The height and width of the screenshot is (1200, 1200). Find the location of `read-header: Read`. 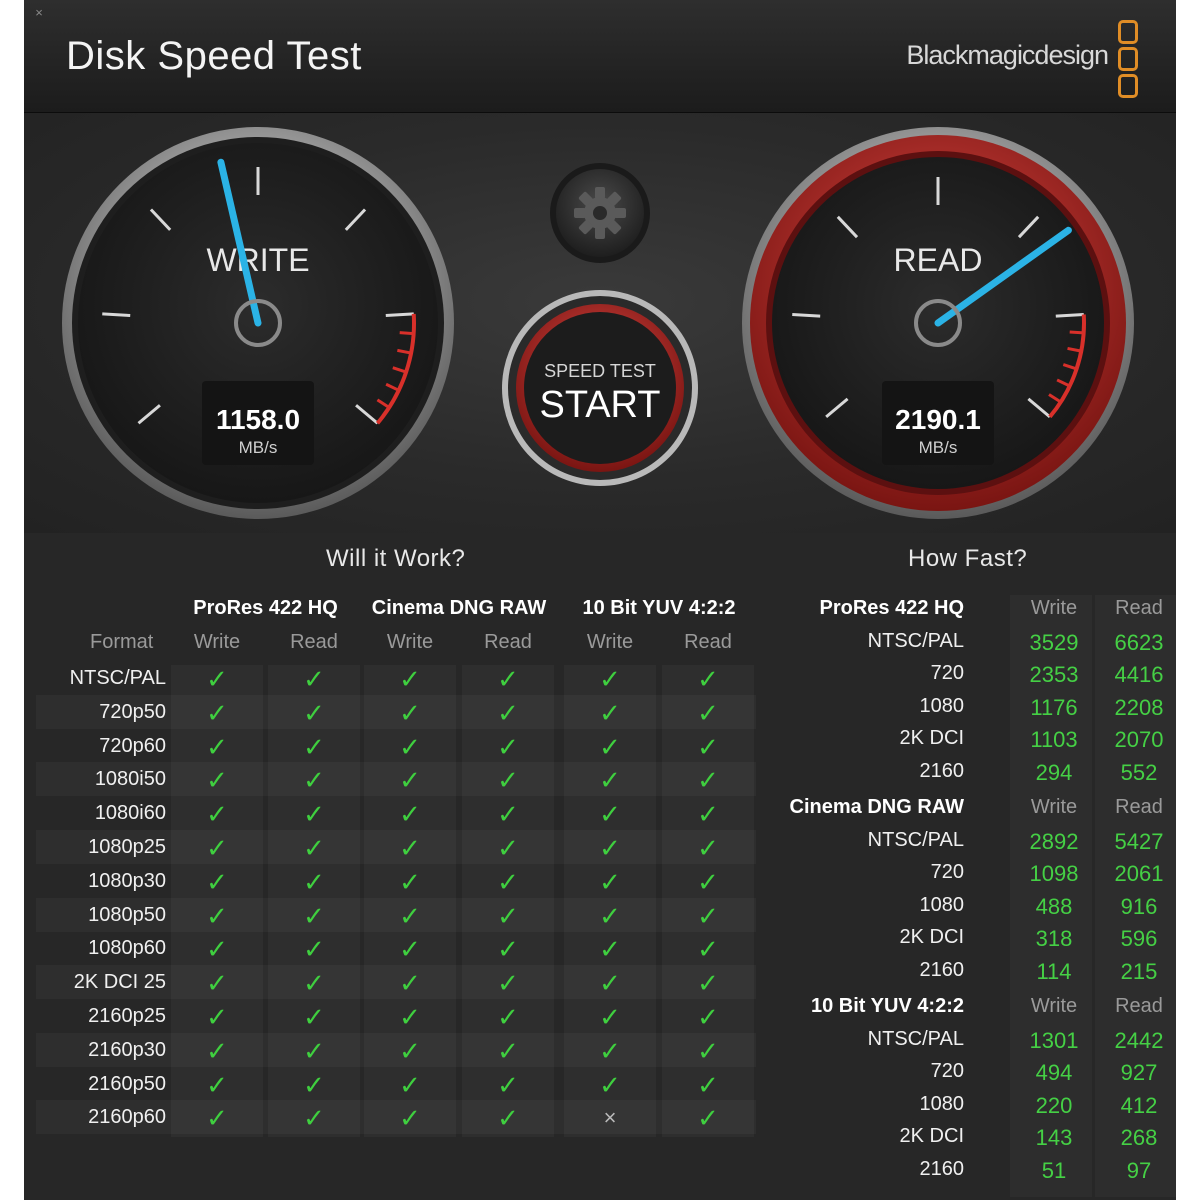

read-header: Read is located at coordinates (1139, 608).